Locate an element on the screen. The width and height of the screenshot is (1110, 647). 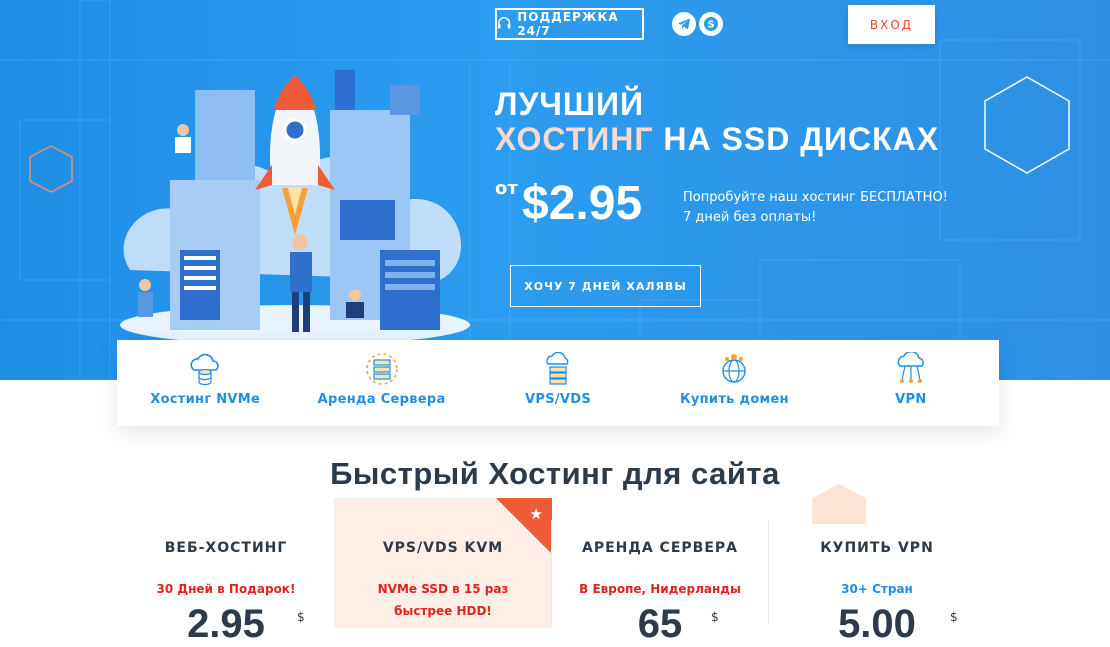
globe-icon is located at coordinates (734, 368).